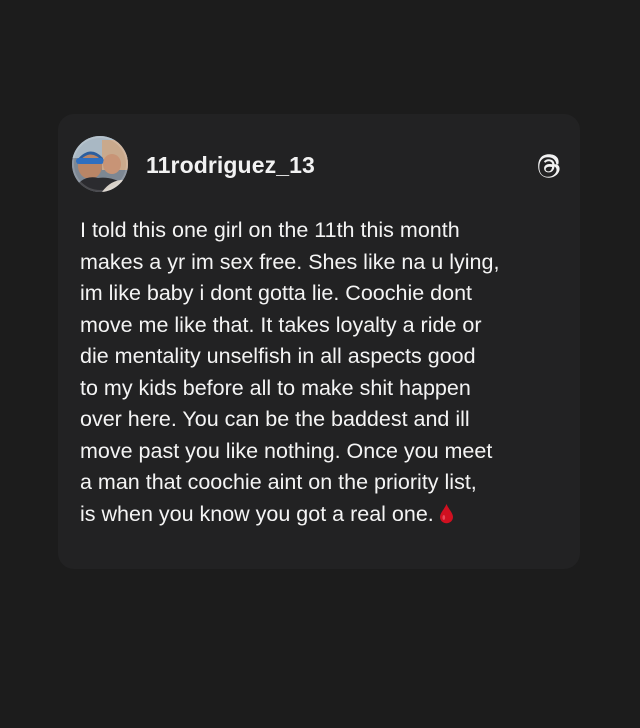  What do you see at coordinates (446, 512) in the screenshot?
I see `blood-drop-icon` at bounding box center [446, 512].